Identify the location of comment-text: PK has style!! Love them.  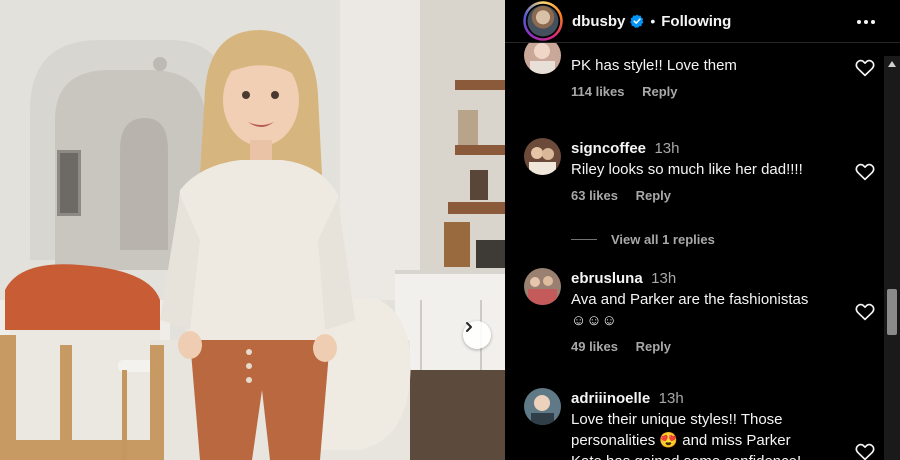
(654, 65).